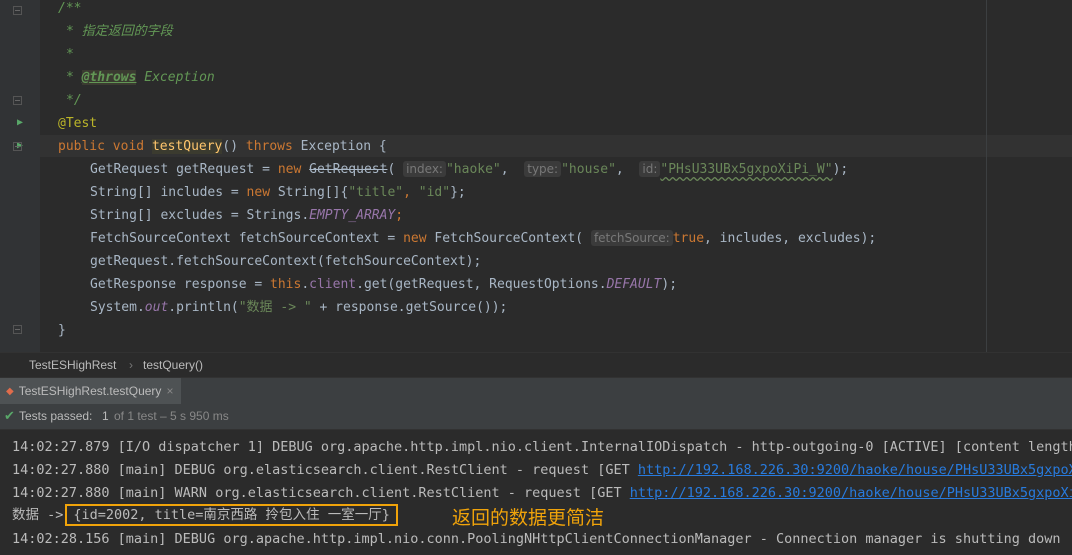 Image resolution: width=1072 pixels, height=555 pixels. What do you see at coordinates (78, 123) in the screenshot?
I see `test-annotation: @Test` at bounding box center [78, 123].